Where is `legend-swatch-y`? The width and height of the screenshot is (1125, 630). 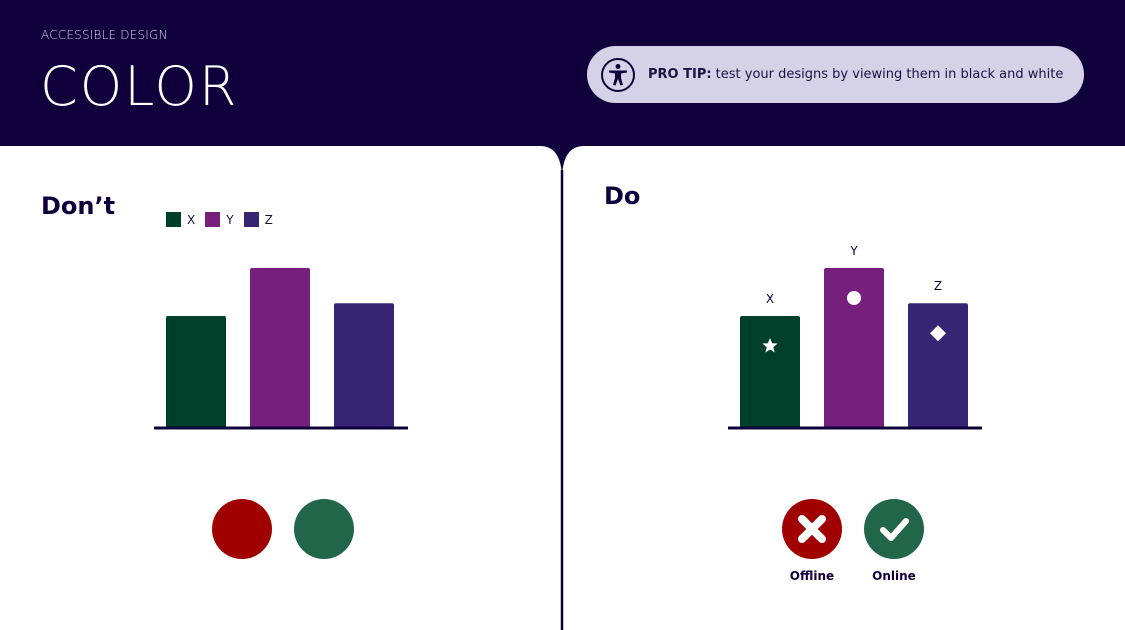 legend-swatch-y is located at coordinates (213, 219).